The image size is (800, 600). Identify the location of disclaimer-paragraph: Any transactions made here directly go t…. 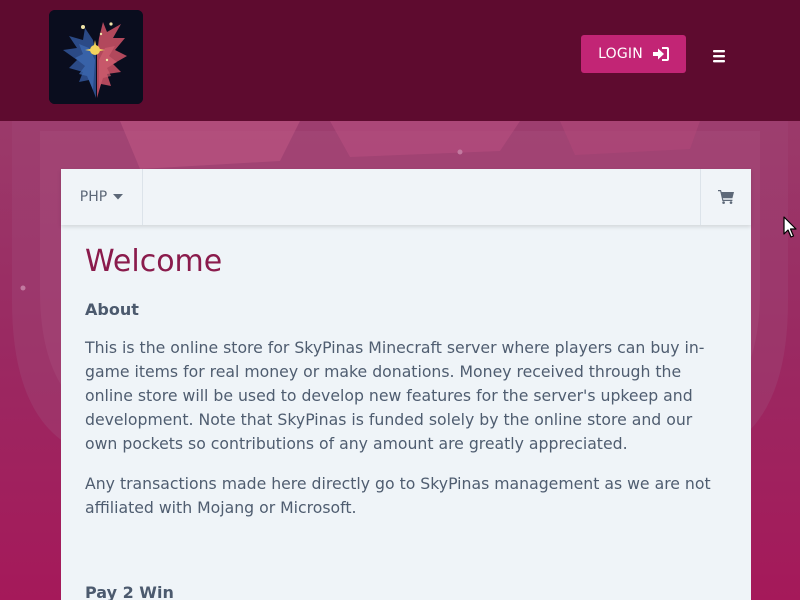
(398, 495).